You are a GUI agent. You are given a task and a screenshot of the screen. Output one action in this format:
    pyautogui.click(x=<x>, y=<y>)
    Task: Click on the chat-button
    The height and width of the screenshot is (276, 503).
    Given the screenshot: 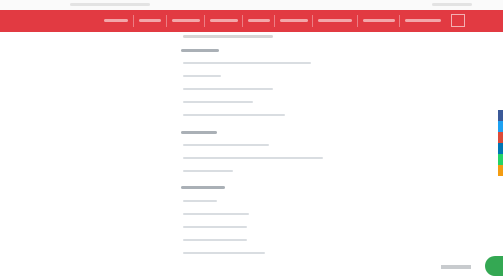 What is the action you would take?
    pyautogui.click(x=494, y=266)
    